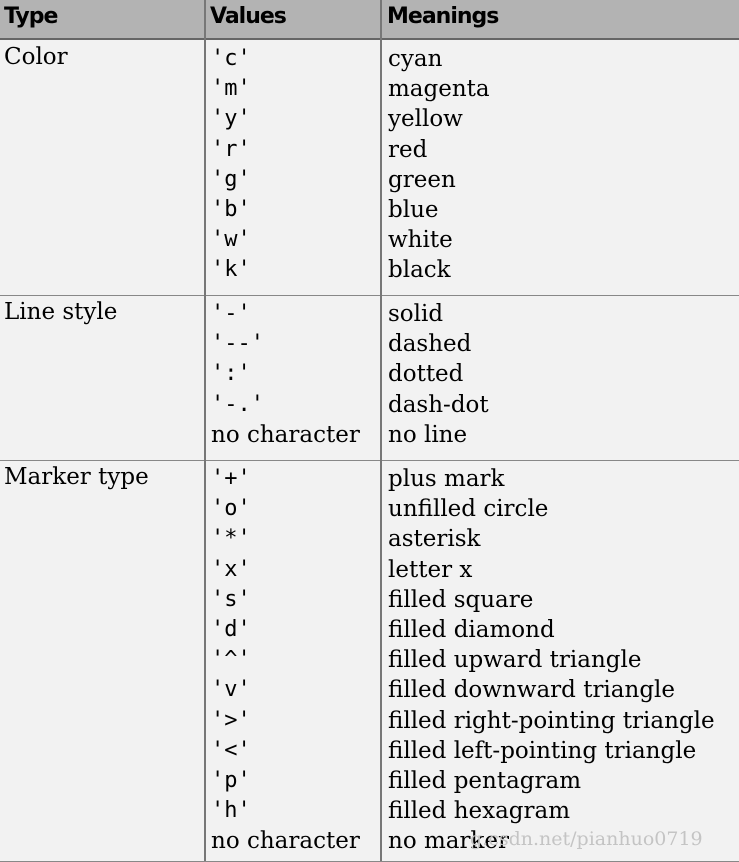  What do you see at coordinates (231, 539) in the screenshot?
I see `value-cell: '*'` at bounding box center [231, 539].